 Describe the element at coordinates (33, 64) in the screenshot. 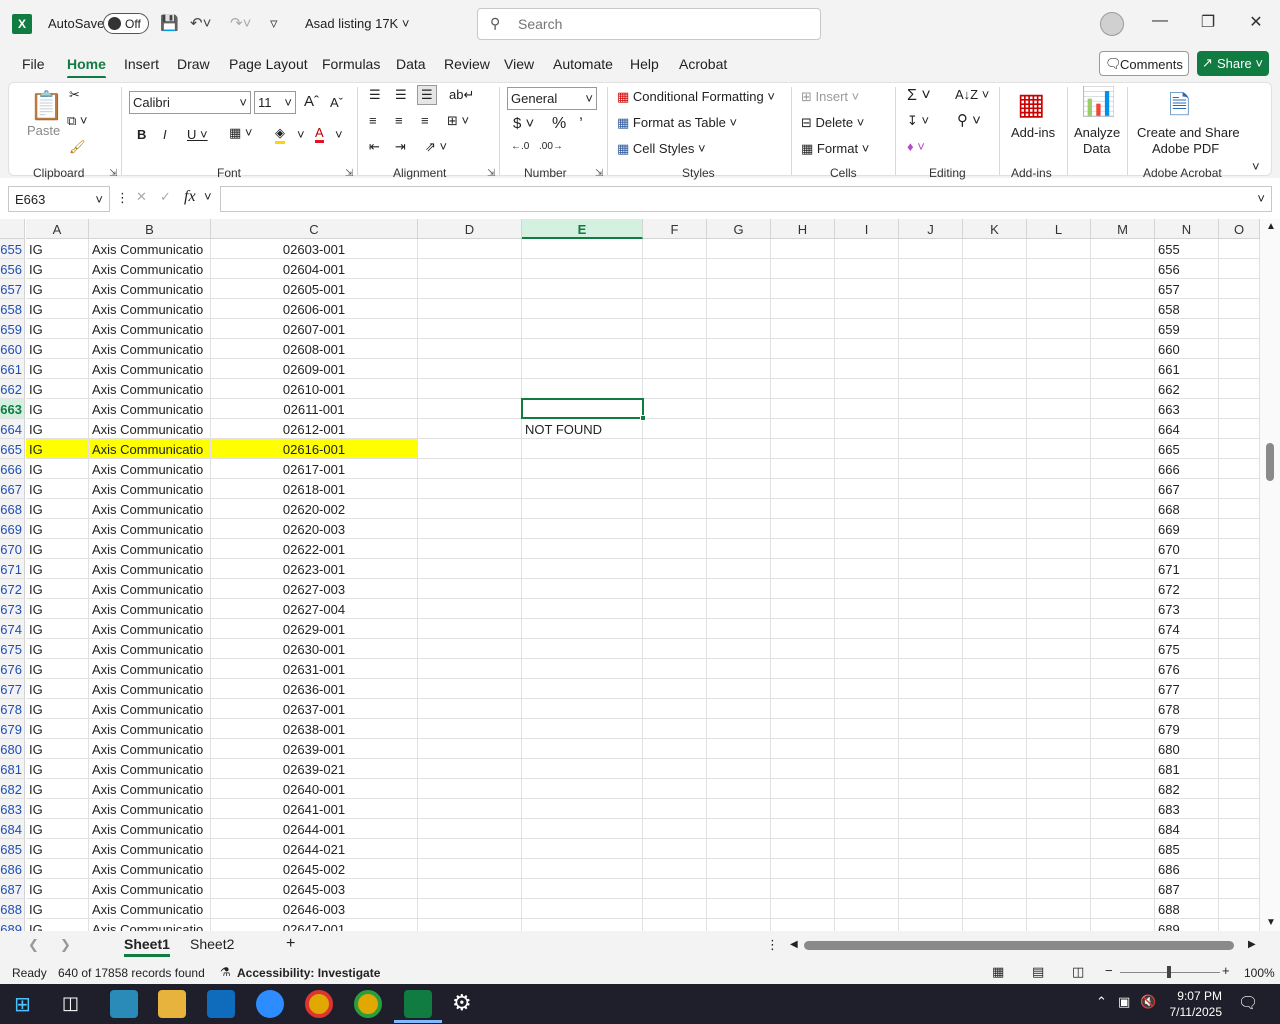

I see `tab-file: File` at that location.